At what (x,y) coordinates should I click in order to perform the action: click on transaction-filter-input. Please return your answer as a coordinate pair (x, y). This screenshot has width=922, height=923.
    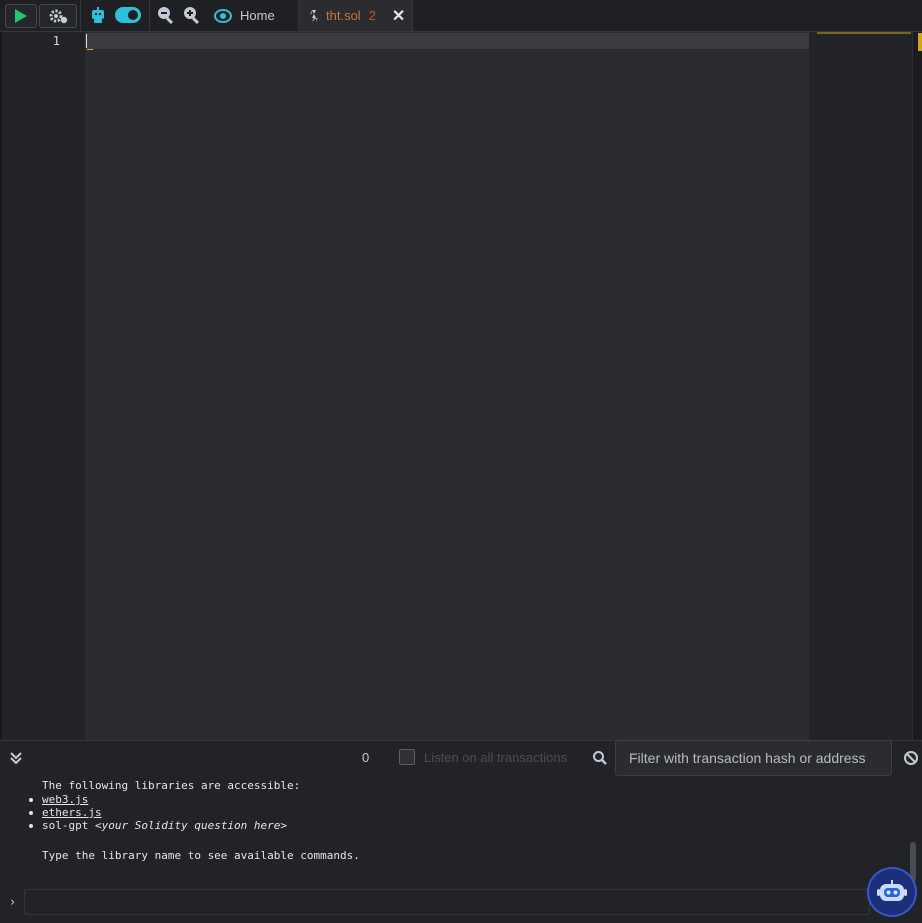
    Looking at the image, I should click on (753, 758).